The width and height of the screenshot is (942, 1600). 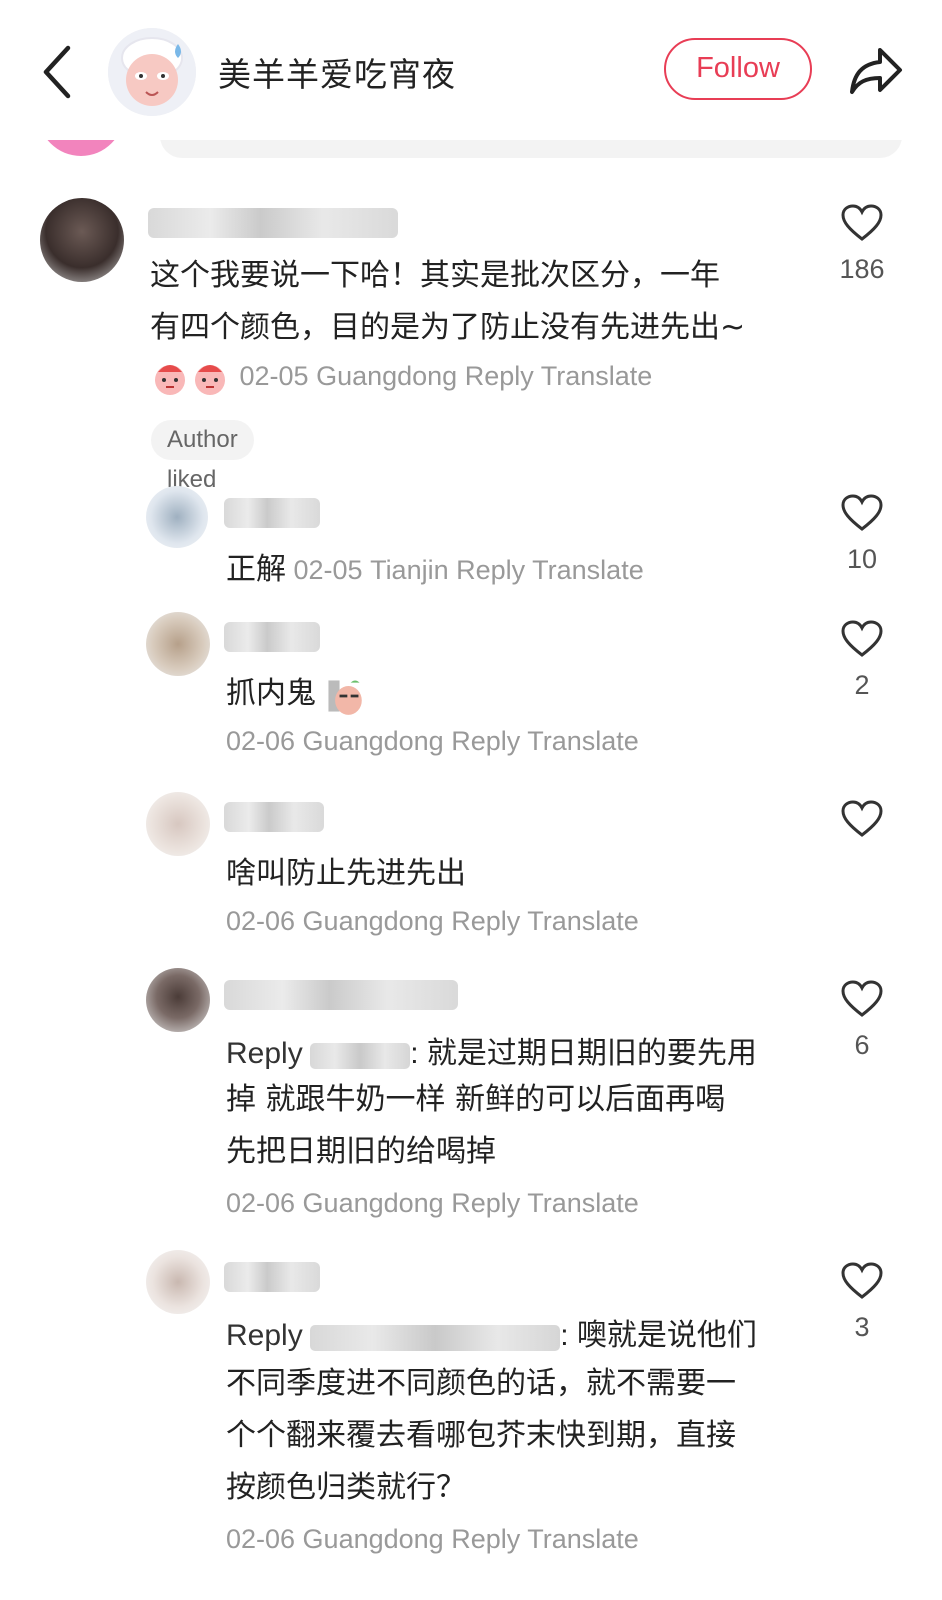 I want to click on commenter-avatar, so click(x=82, y=240).